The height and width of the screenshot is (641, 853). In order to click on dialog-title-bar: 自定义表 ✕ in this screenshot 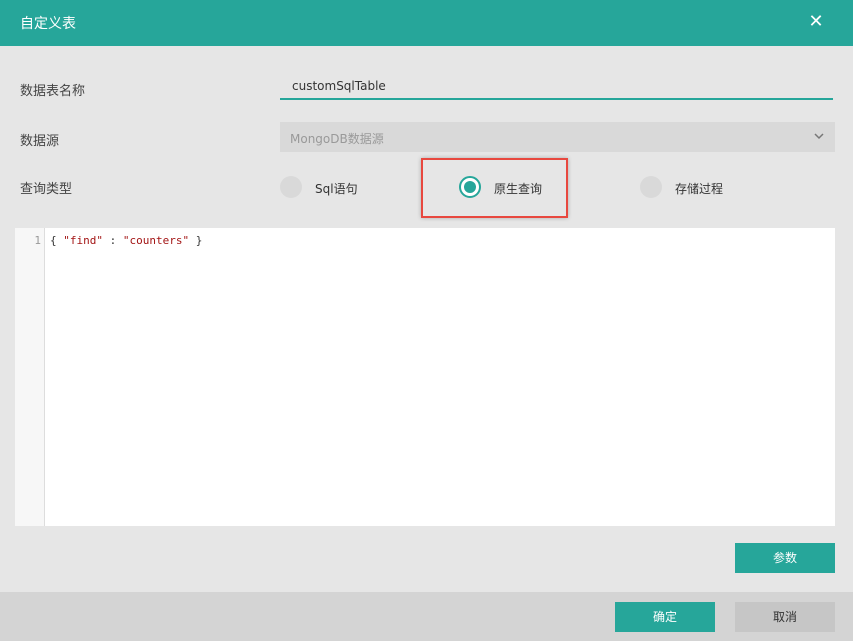, I will do `click(426, 23)`.